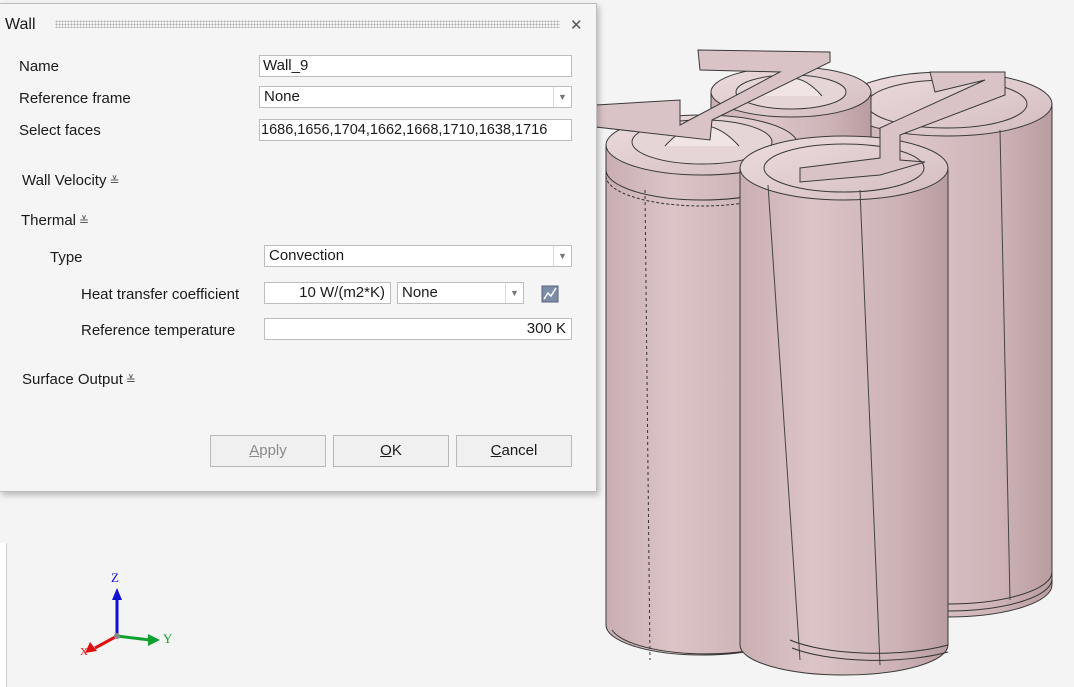  Describe the element at coordinates (415, 97) in the screenshot. I see `reference-frame-select: None ▼` at that location.